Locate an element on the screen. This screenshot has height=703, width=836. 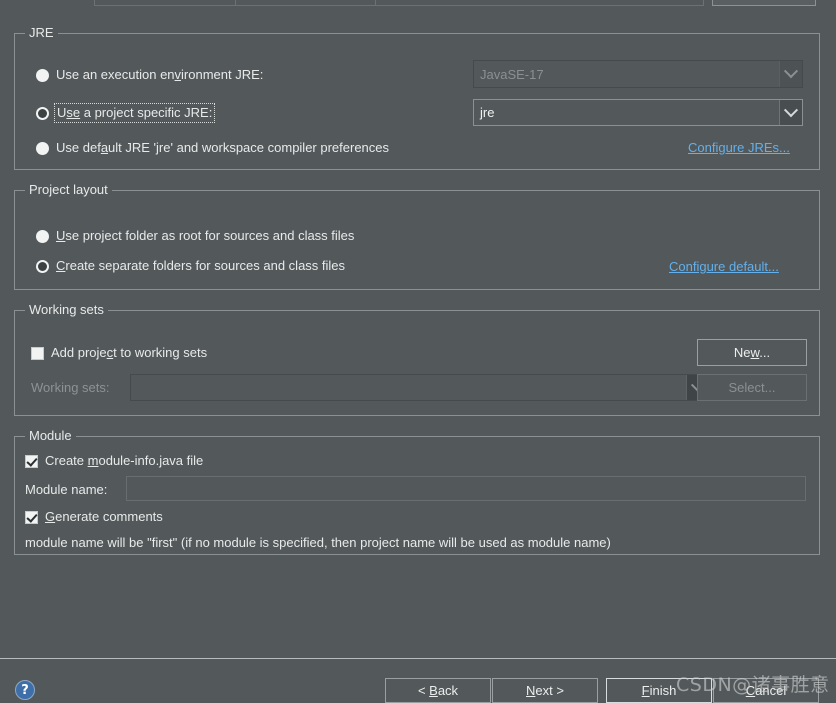
cancel-button-label: Cancel is located at coordinates (766, 690).